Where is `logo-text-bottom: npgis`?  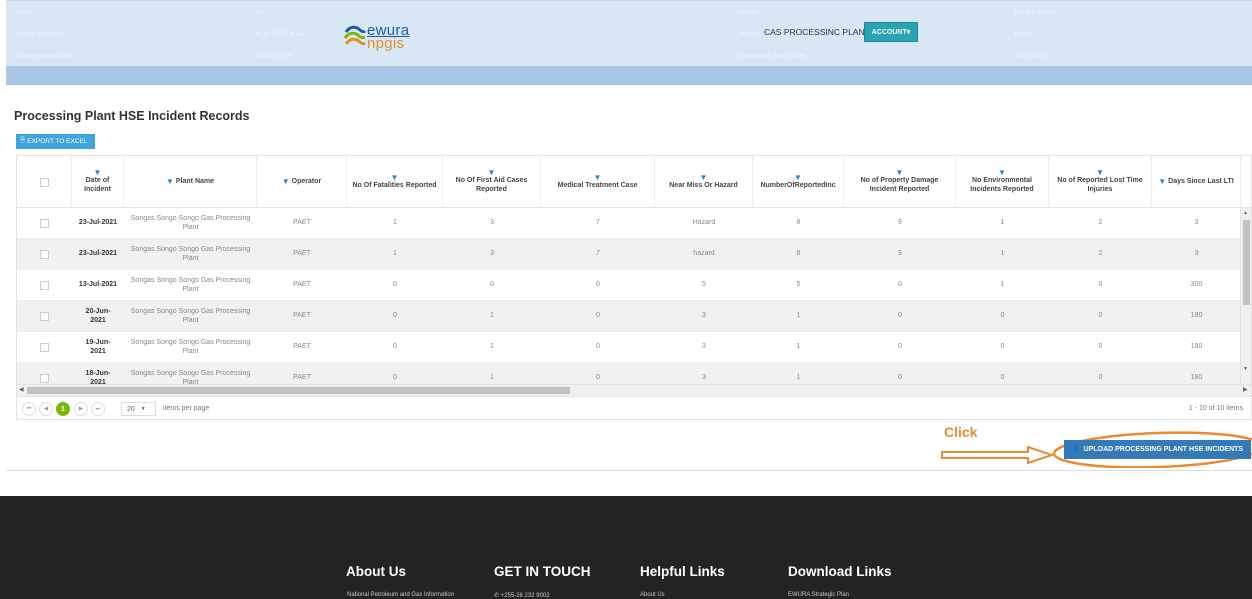
logo-text-bottom: npgis is located at coordinates (386, 43).